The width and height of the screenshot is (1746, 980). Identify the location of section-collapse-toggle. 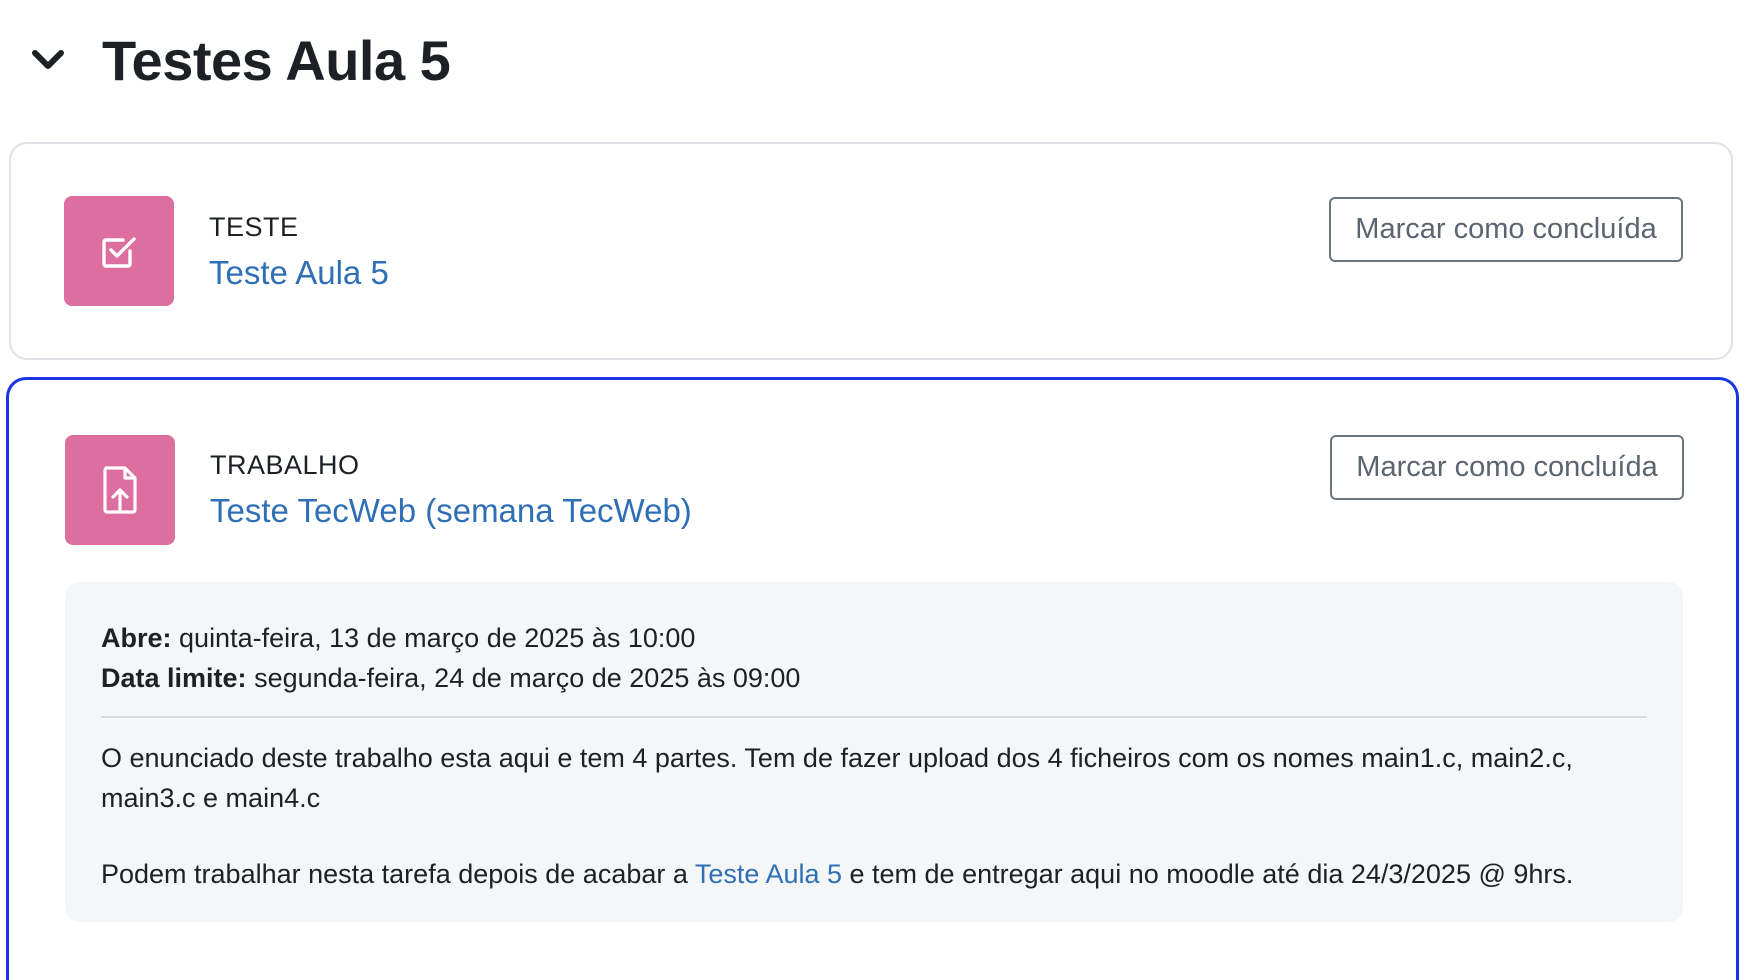
(48, 60).